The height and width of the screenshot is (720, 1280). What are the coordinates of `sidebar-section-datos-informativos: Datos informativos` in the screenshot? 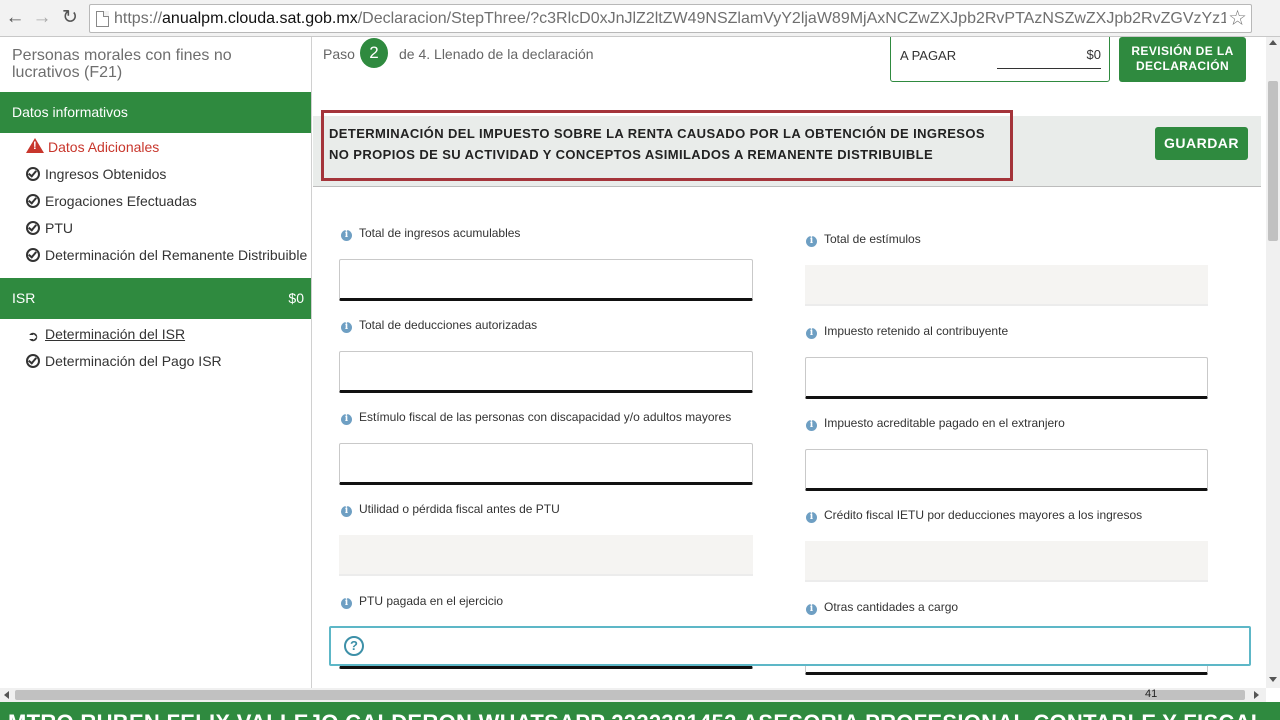 It's located at (155, 112).